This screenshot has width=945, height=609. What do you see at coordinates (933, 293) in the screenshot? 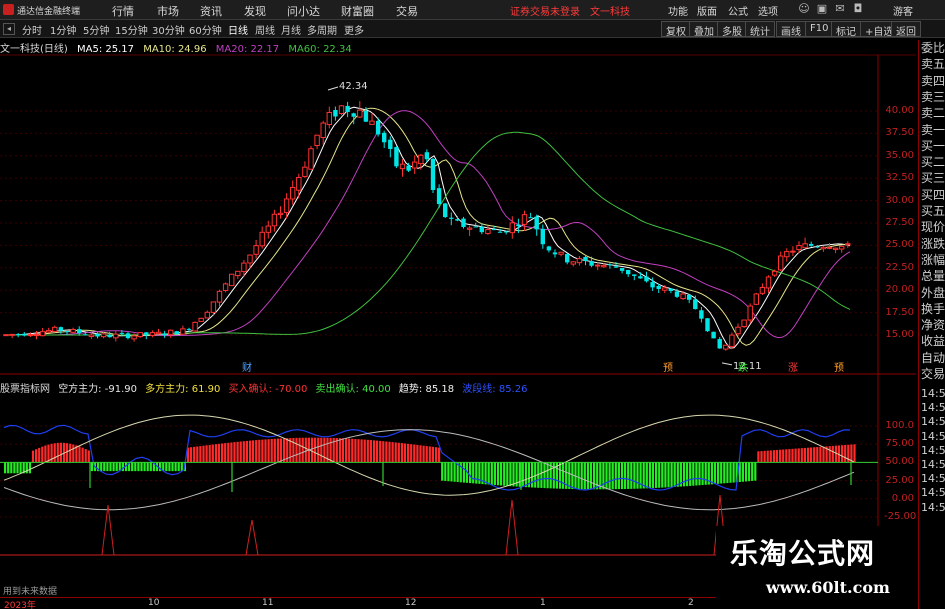
I see `right-panel-item: 外盘` at bounding box center [933, 293].